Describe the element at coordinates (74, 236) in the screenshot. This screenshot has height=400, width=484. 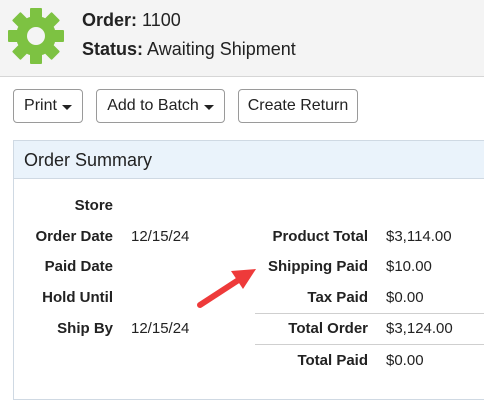
I see `order-date-label: Order Date` at that location.